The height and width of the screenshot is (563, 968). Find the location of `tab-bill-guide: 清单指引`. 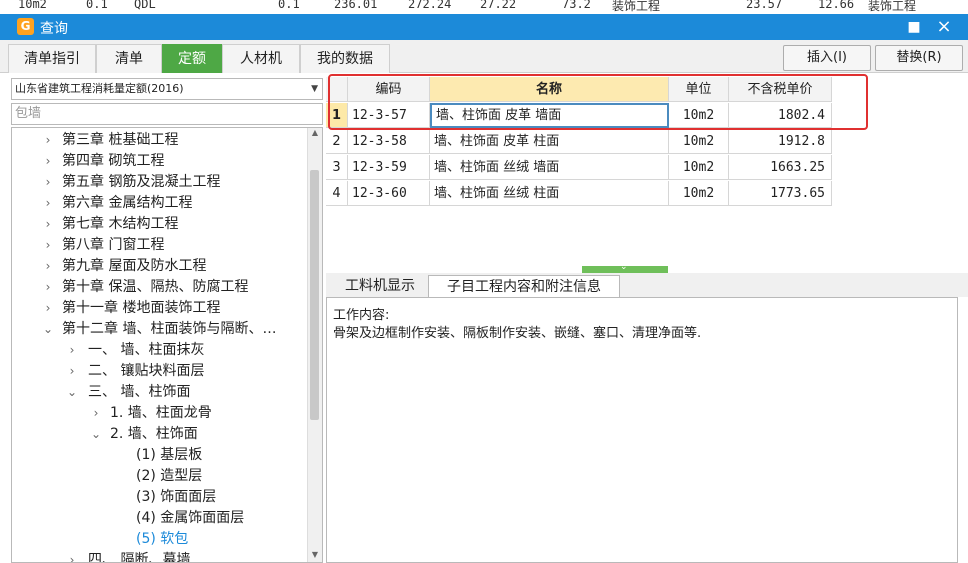

tab-bill-guide: 清单指引 is located at coordinates (52, 58).